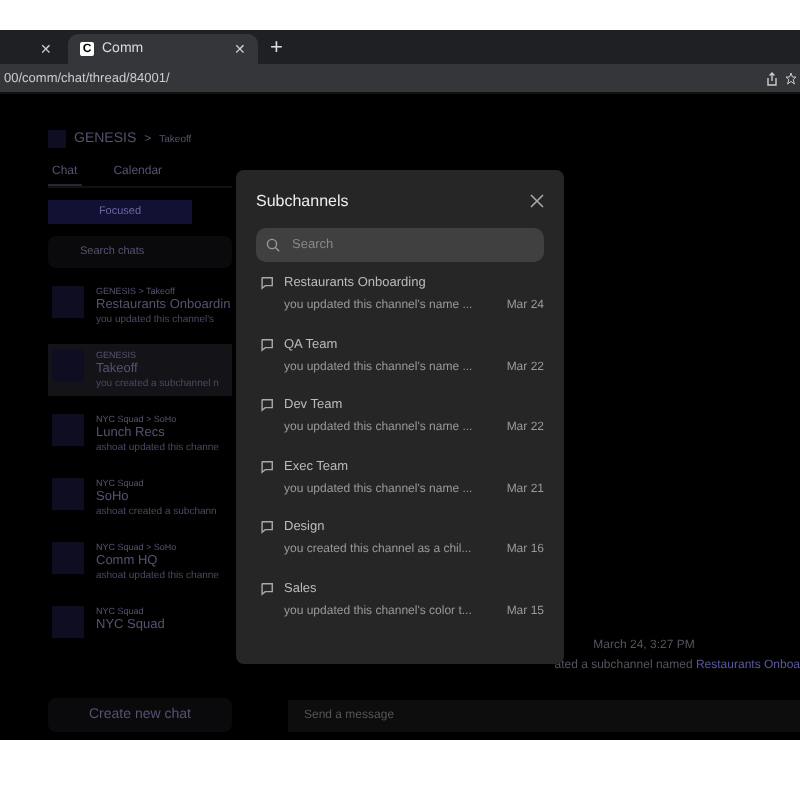  Describe the element at coordinates (273, 245) in the screenshot. I see `search-icon` at that location.